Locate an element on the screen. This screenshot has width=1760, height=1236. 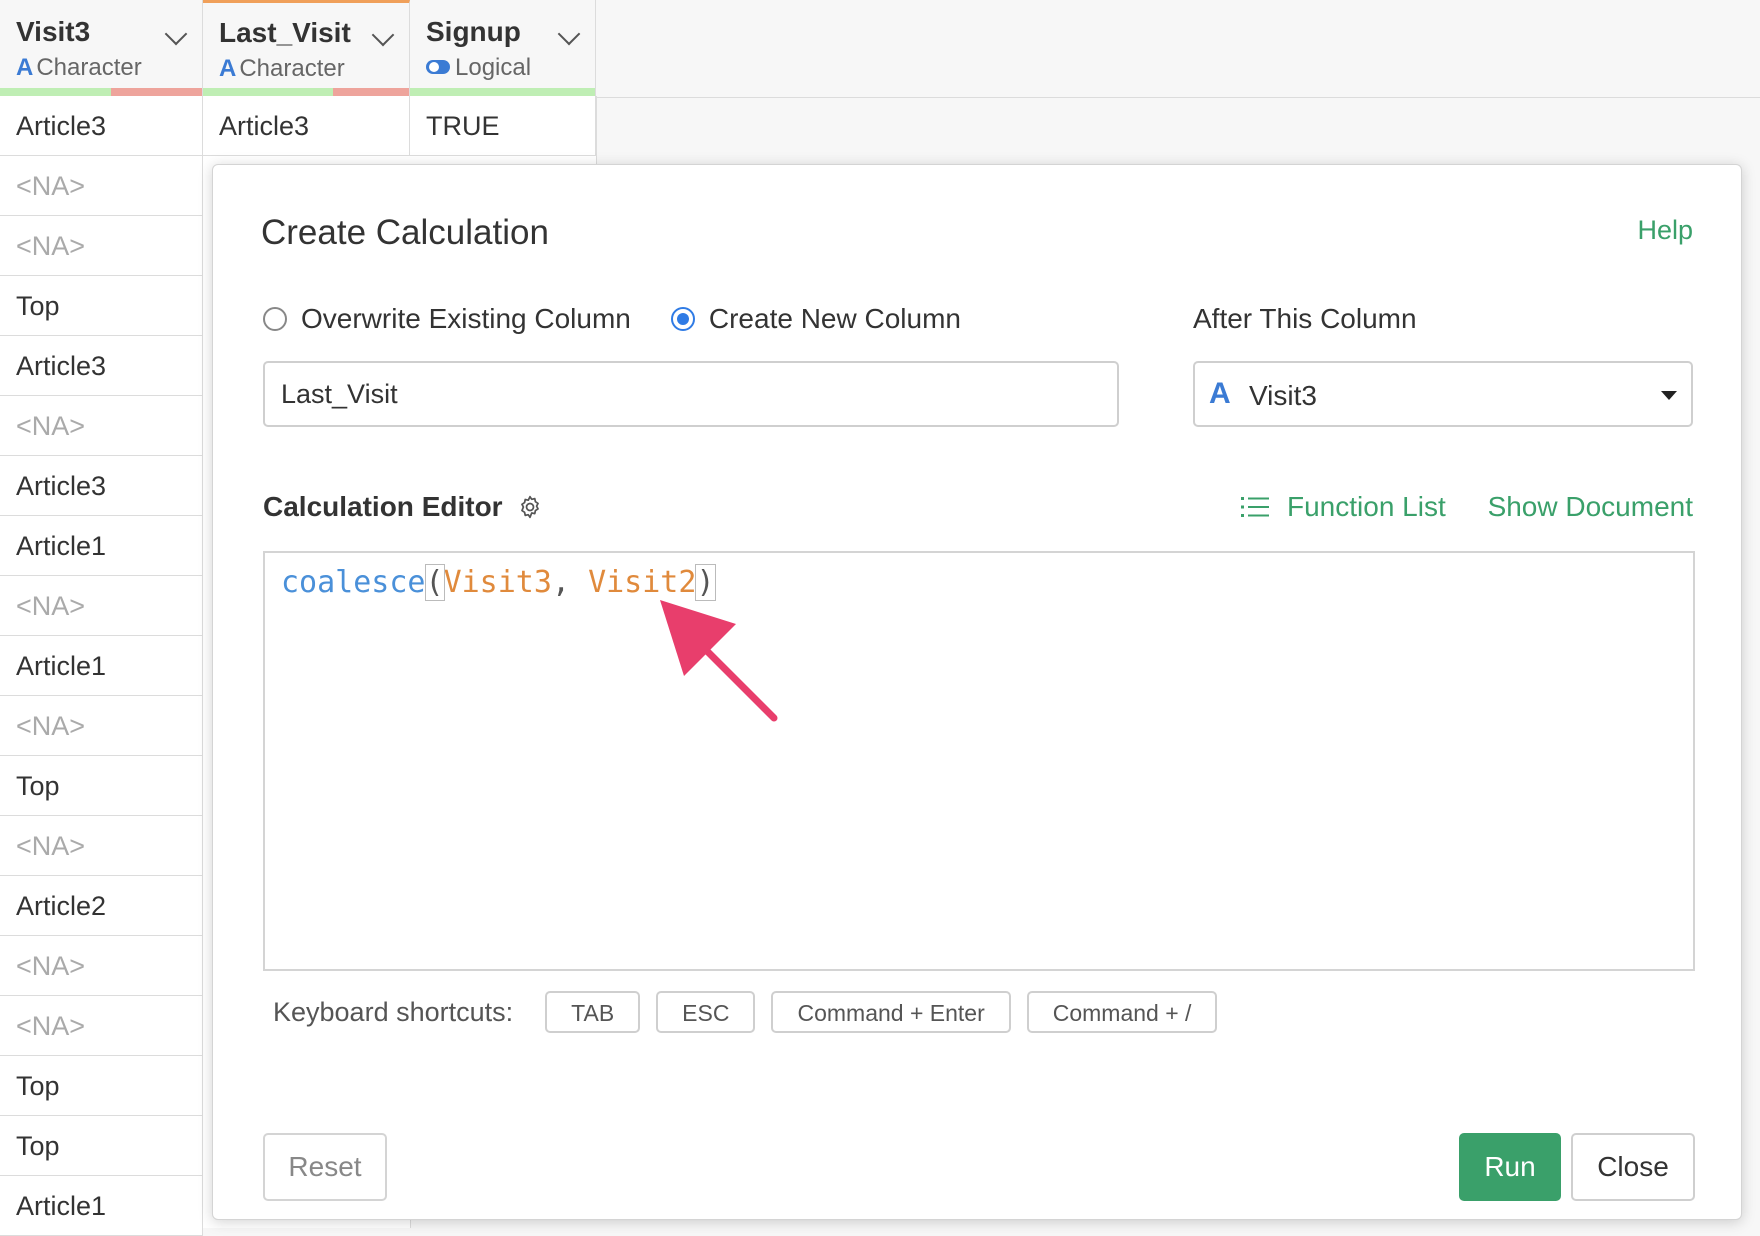
radio-label: Create New Column is located at coordinates (834, 318).